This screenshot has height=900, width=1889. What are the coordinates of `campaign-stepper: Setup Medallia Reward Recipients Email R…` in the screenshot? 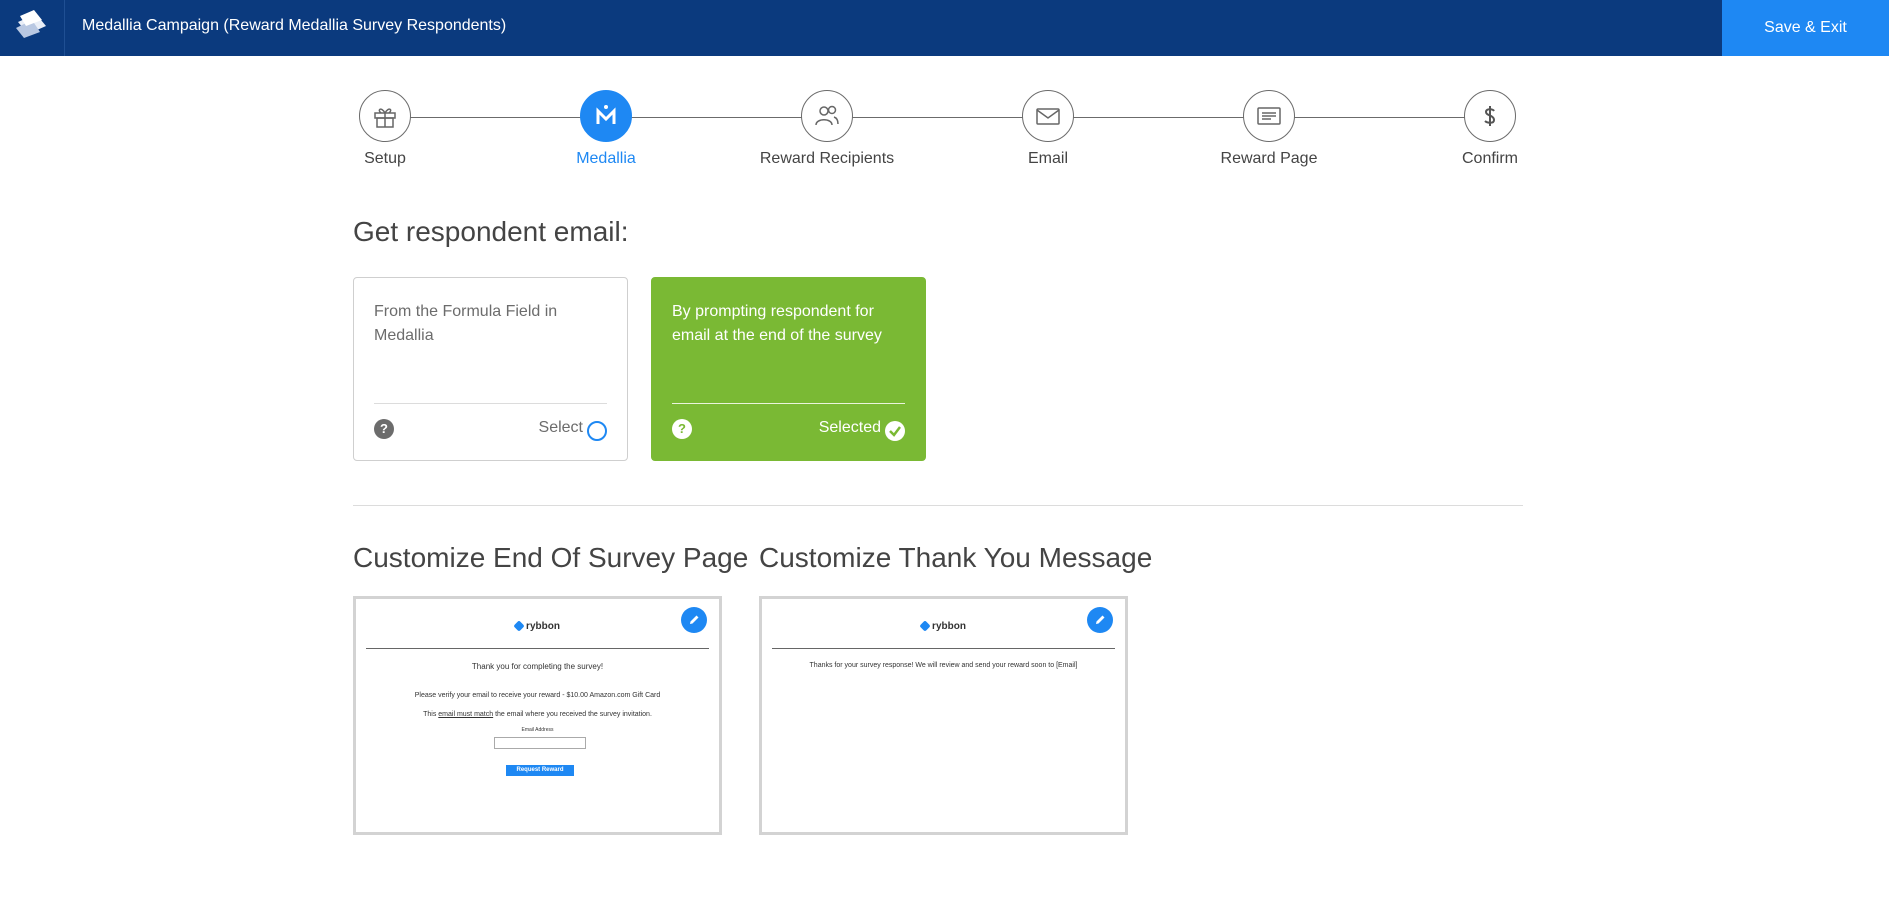 It's located at (947, 135).